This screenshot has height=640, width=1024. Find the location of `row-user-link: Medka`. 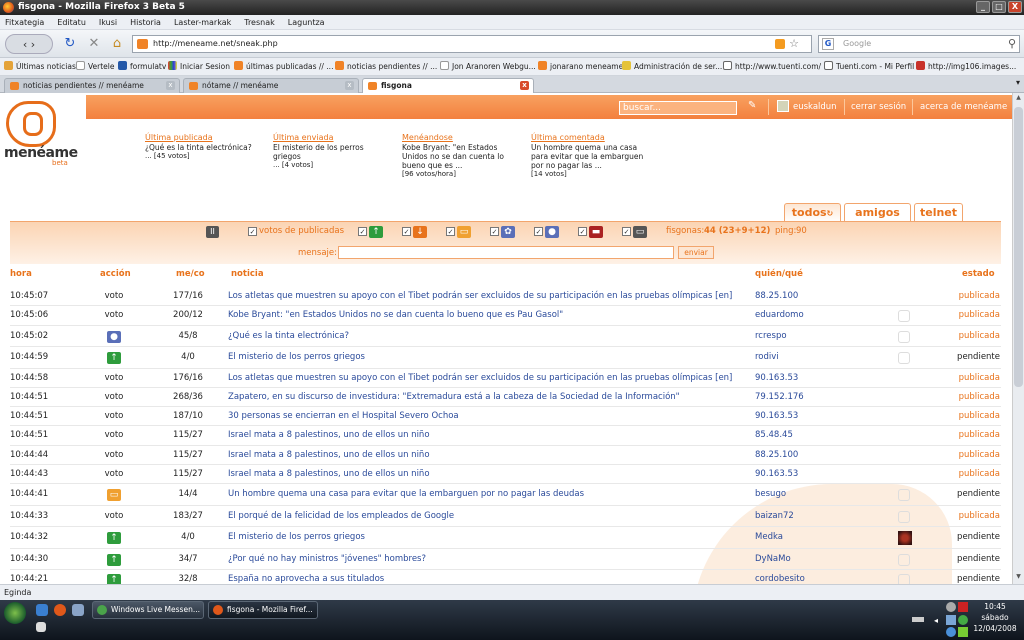

row-user-link: Medka is located at coordinates (769, 537).